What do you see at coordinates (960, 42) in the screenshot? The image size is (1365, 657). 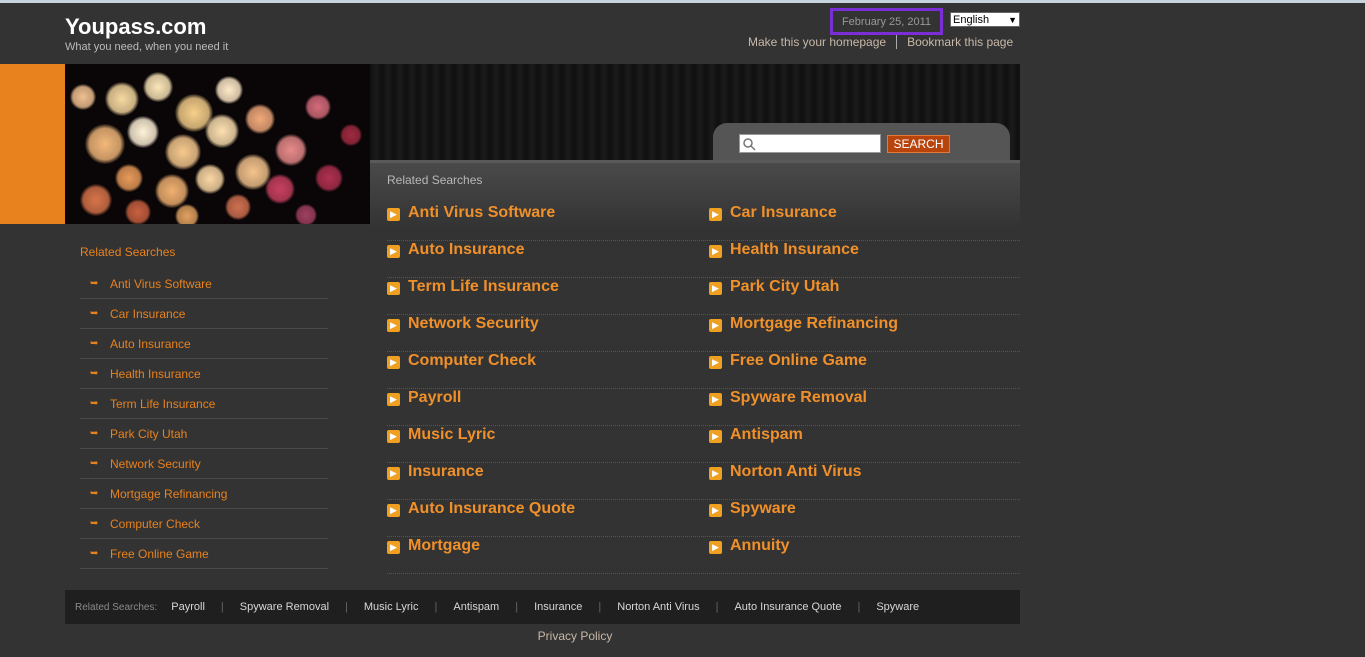 I see `bookmark-link: Bookmark this page` at bounding box center [960, 42].